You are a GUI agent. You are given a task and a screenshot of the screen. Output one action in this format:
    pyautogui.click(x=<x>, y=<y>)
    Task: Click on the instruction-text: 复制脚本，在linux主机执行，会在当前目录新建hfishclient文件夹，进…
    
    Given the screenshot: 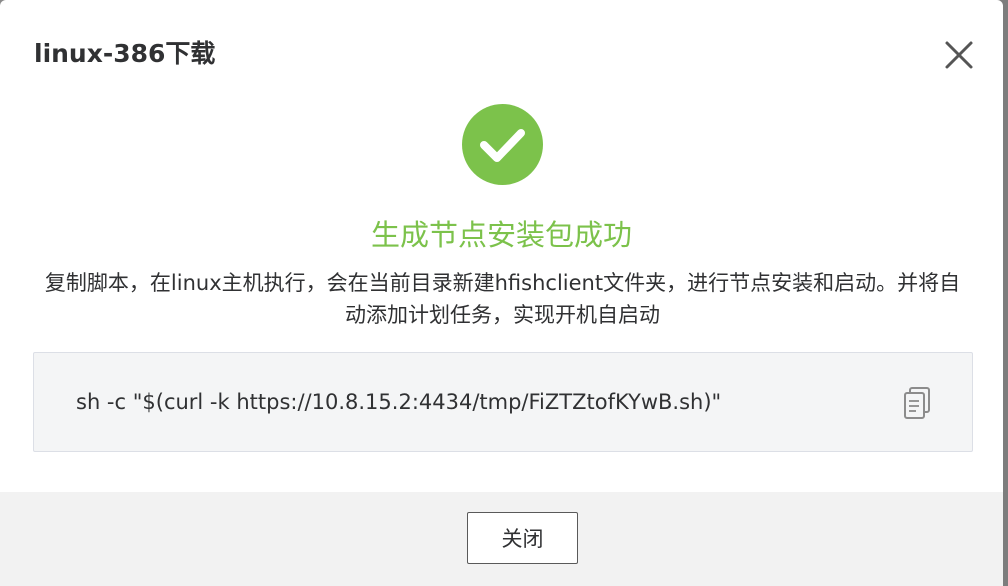 What is the action you would take?
    pyautogui.click(x=502, y=299)
    